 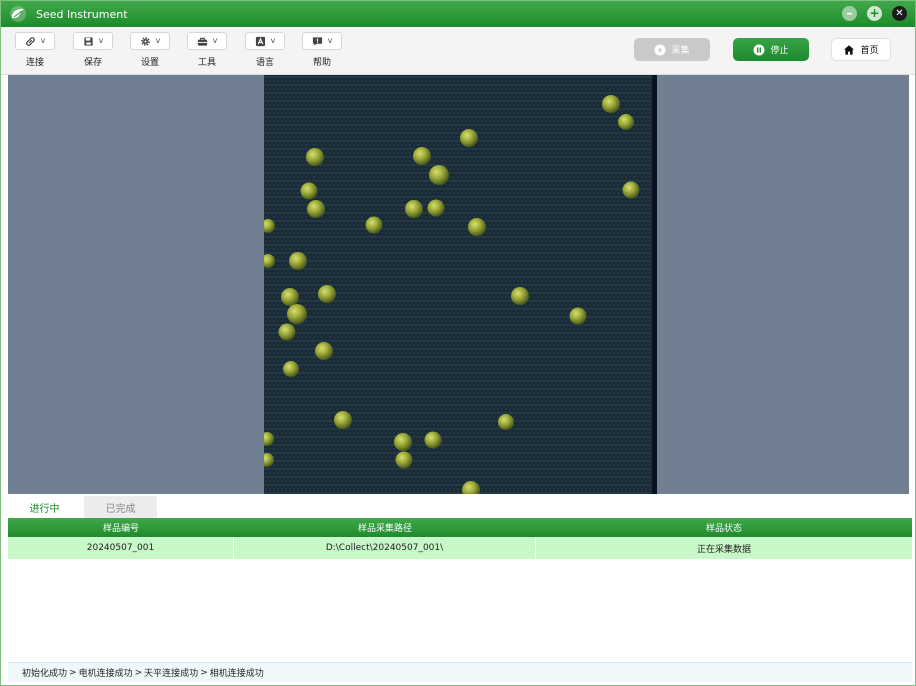 What do you see at coordinates (779, 51) in the screenshot?
I see `stop-button-label: 停止` at bounding box center [779, 51].